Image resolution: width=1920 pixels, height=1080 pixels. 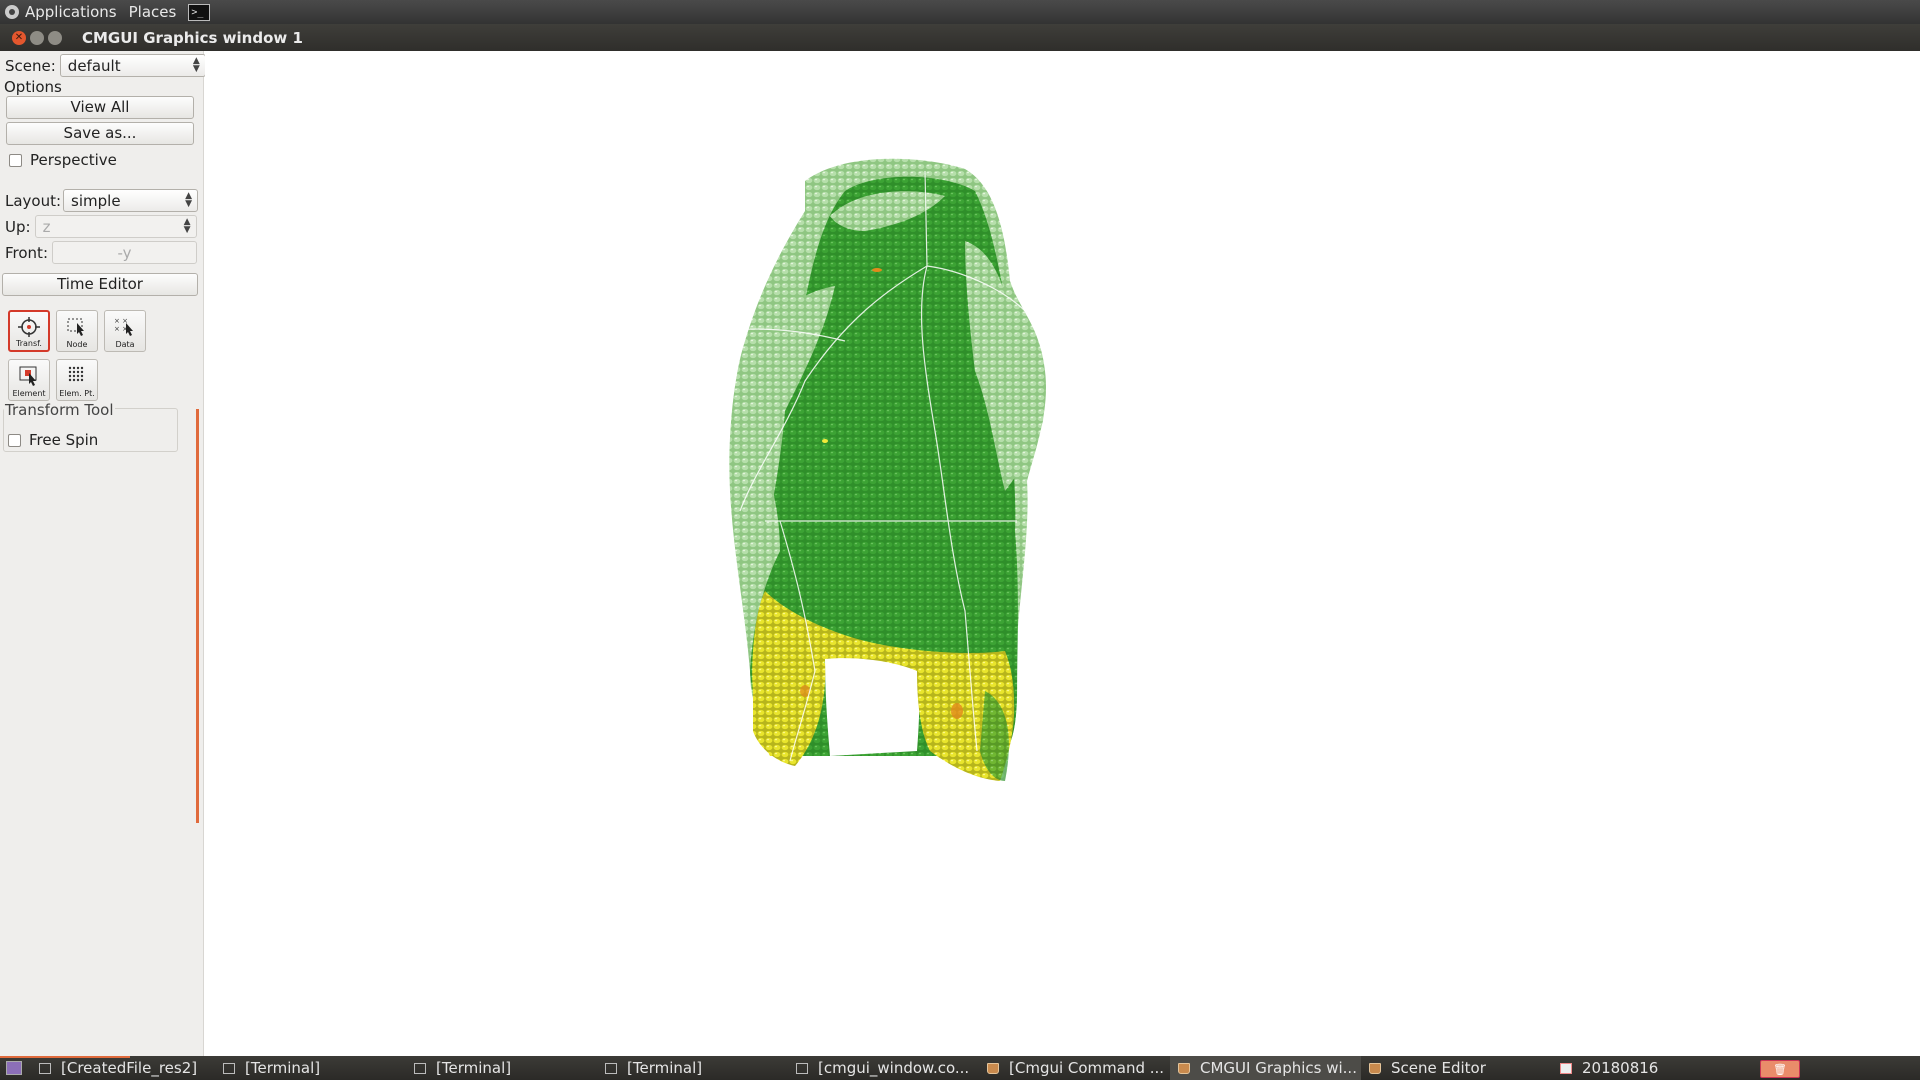 What do you see at coordinates (64, 440) in the screenshot?
I see `free-spin-label: Free Spin` at bounding box center [64, 440].